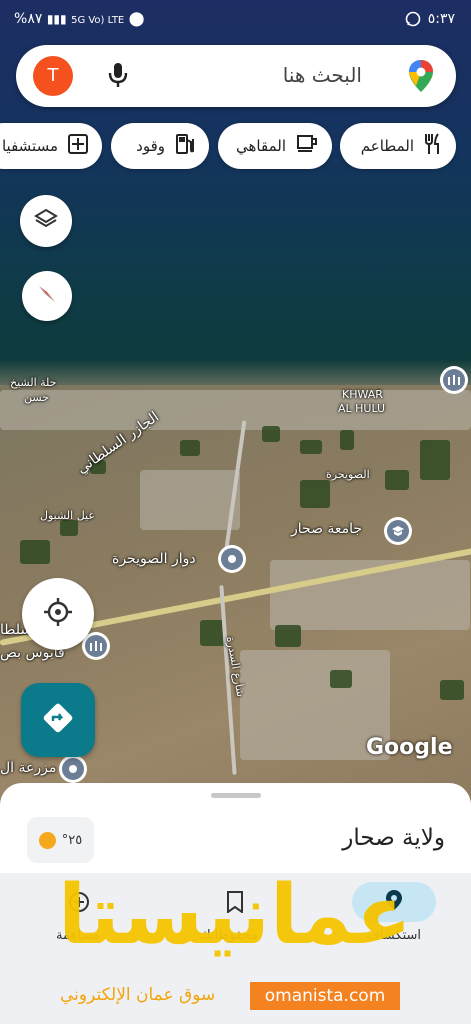 This screenshot has width=471, height=1024. Describe the element at coordinates (73, 769) in the screenshot. I see `farm-pin-icon` at that location.